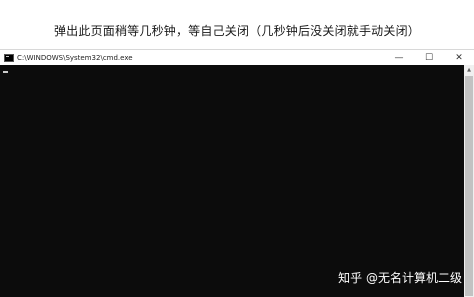 The width and height of the screenshot is (474, 297). I want to click on vertical-scrollbar: ▲, so click(469, 181).